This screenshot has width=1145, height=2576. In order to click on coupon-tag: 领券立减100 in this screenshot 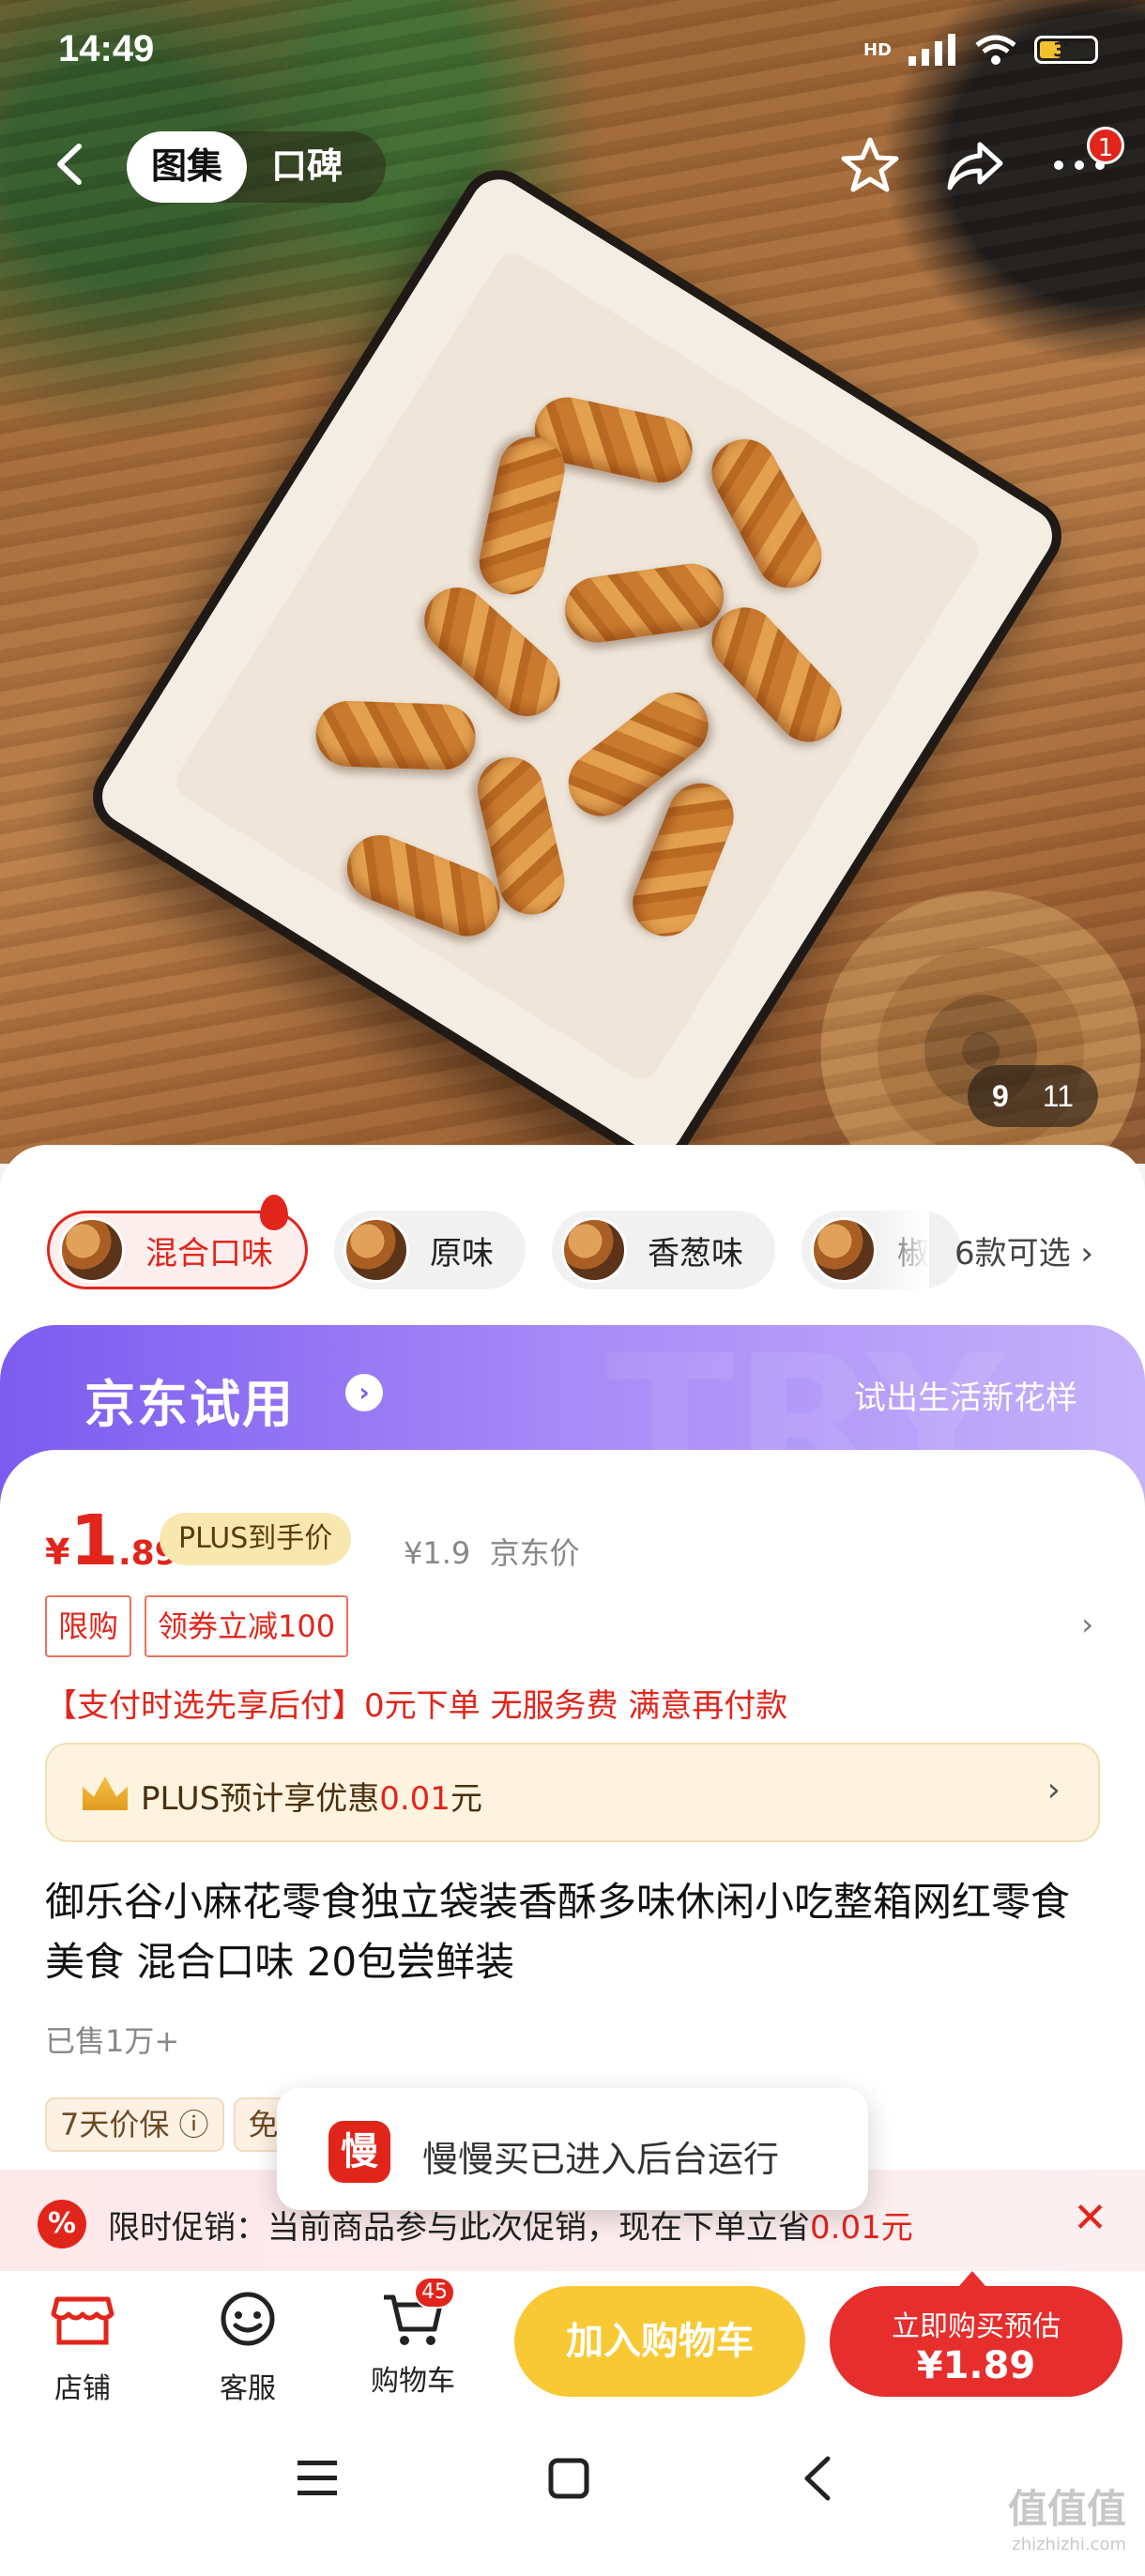, I will do `click(247, 1626)`.